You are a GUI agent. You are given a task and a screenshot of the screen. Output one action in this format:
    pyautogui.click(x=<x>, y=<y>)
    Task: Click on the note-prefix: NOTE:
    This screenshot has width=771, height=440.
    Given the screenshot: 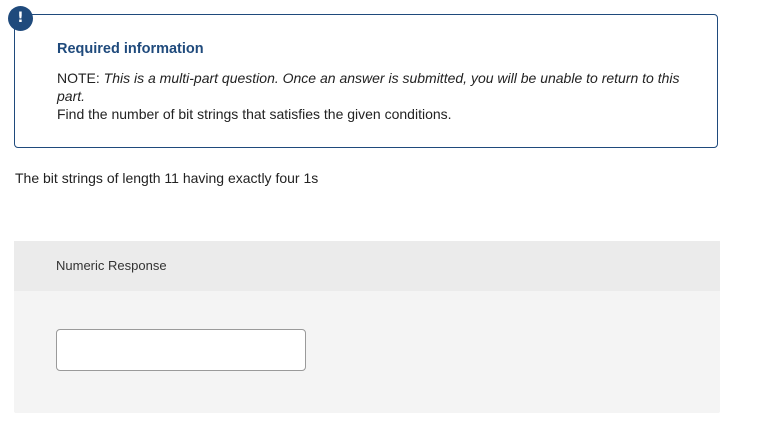 What is the action you would take?
    pyautogui.click(x=80, y=78)
    